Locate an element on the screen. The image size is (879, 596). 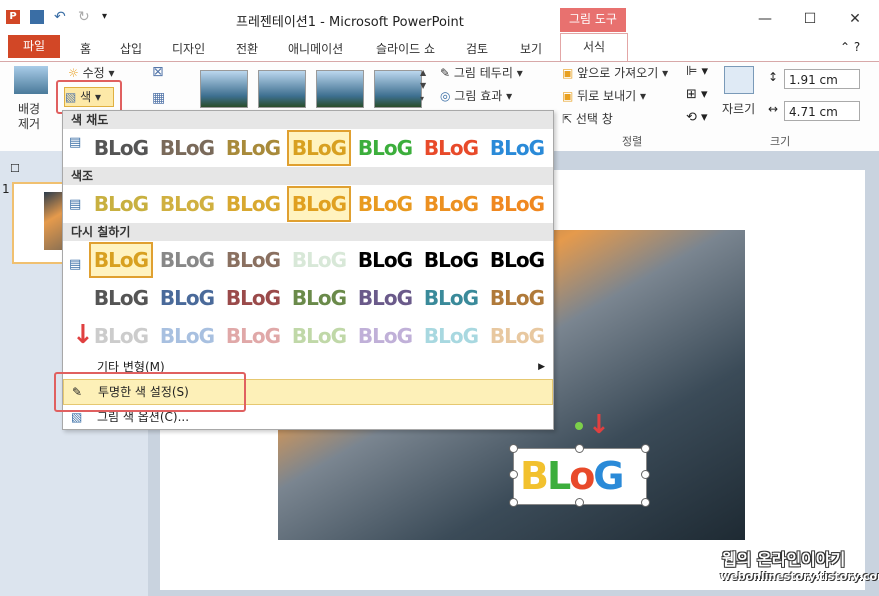
customize-qat-icon: ▾ is located at coordinates (109, 17).